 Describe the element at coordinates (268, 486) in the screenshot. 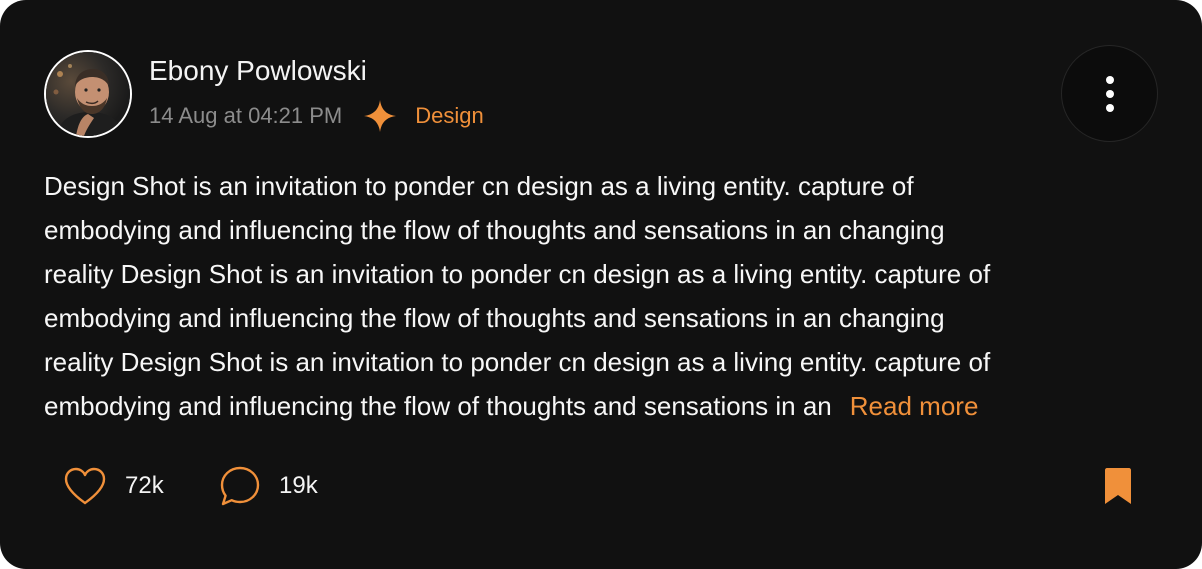

I see `comment-button: 19k` at that location.